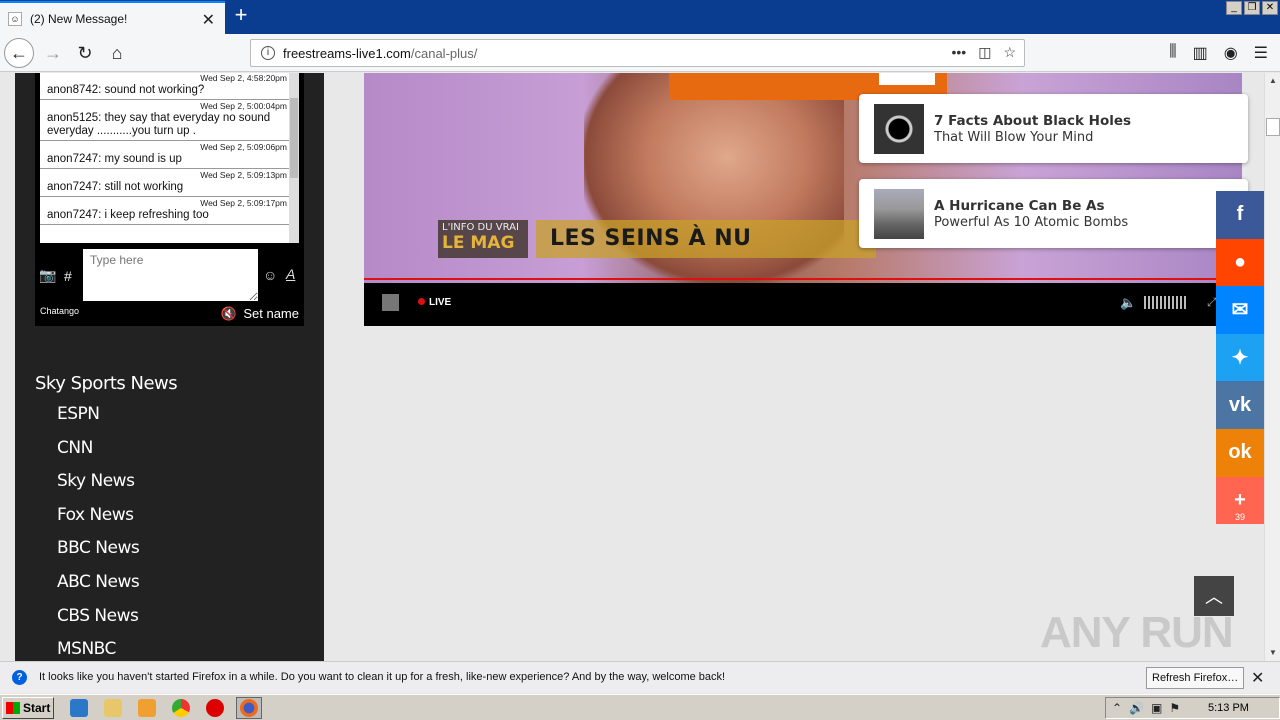  What do you see at coordinates (68, 276) in the screenshot?
I see `hashtag-button: #` at bounding box center [68, 276].